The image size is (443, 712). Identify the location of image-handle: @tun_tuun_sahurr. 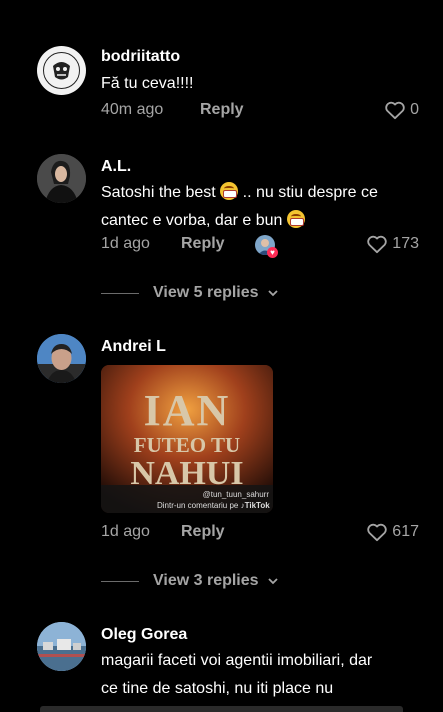
(235, 494).